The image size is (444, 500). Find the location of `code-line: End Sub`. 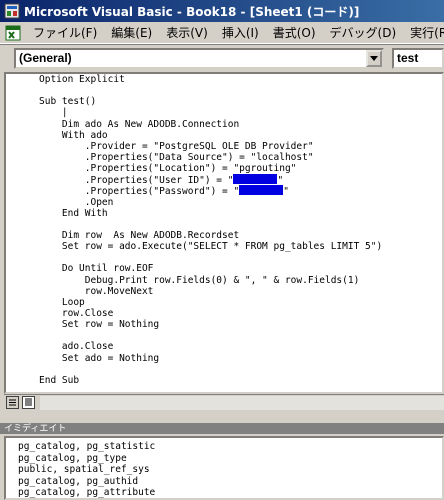

code-line: End Sub is located at coordinates (239, 380).